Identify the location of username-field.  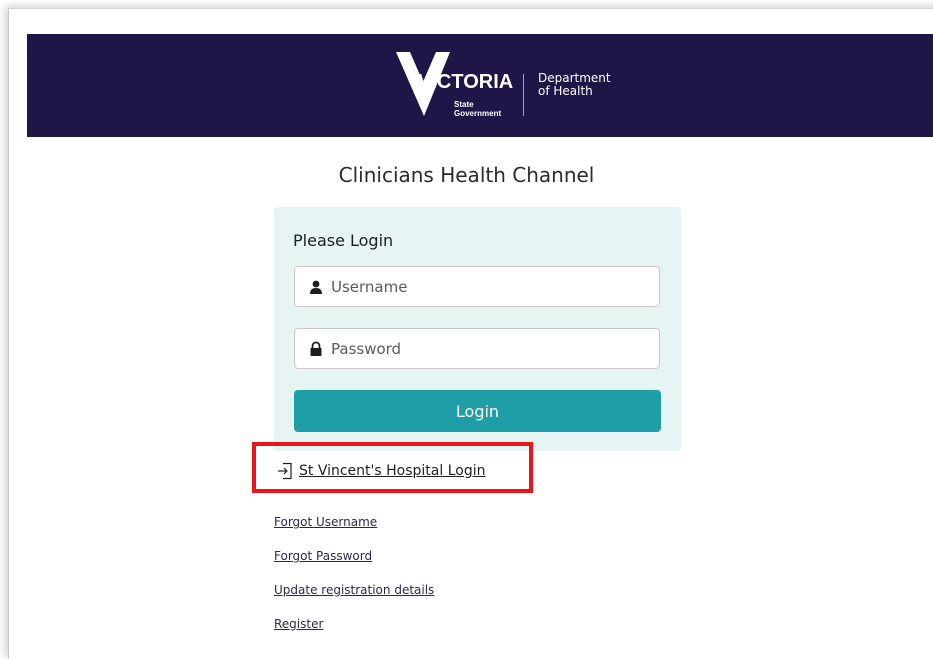
(477, 286).